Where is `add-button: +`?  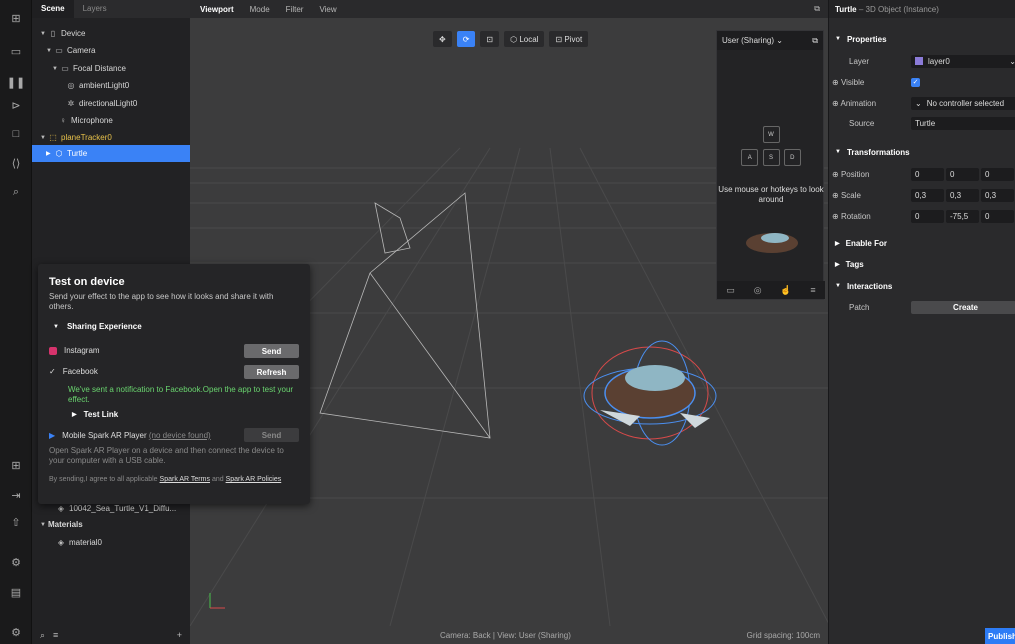
add-button: + is located at coordinates (179, 635).